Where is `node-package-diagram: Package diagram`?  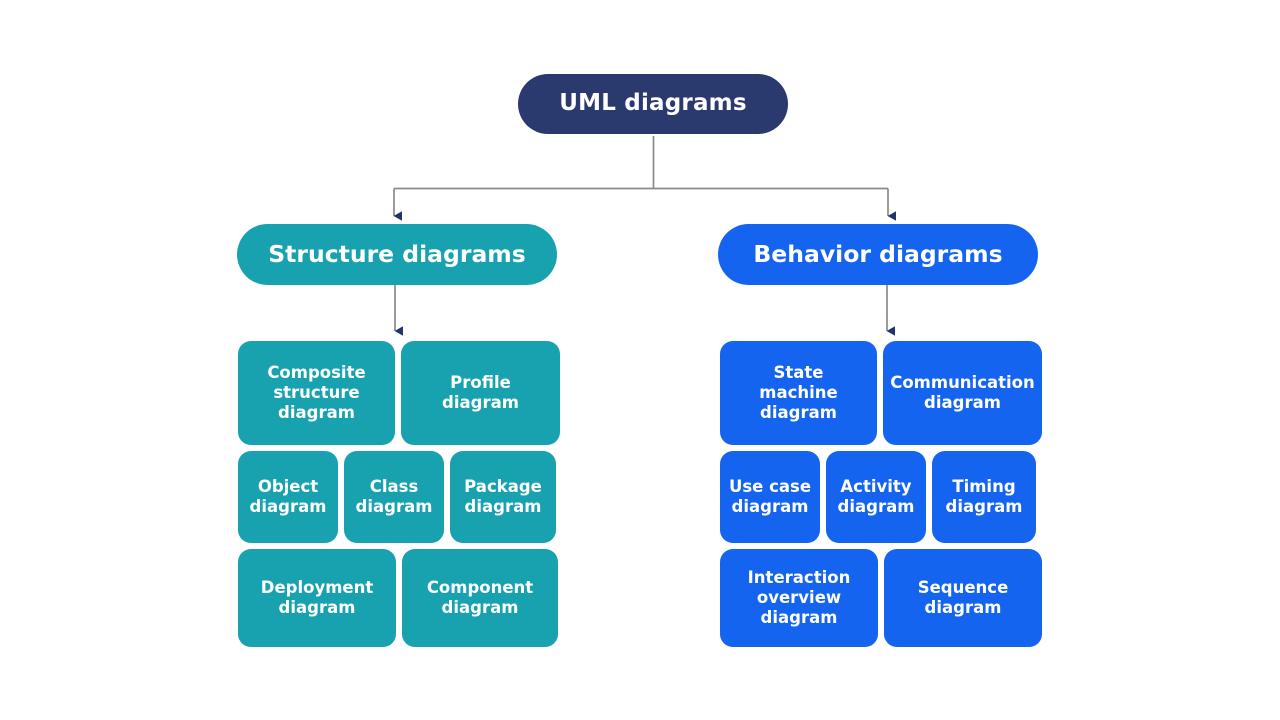 node-package-diagram: Package diagram is located at coordinates (503, 497).